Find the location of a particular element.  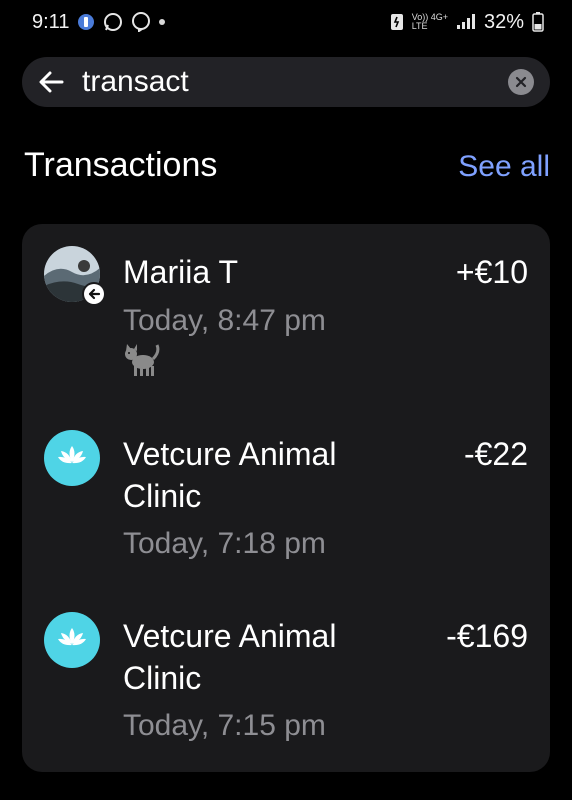

transaction-time: Today, 8:47 pm is located at coordinates (224, 320).